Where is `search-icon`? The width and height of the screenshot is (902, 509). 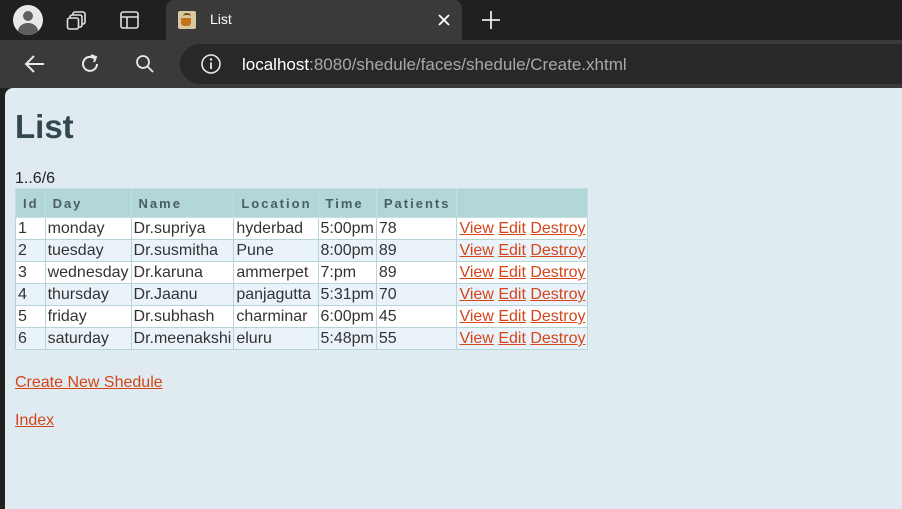
search-icon is located at coordinates (145, 64).